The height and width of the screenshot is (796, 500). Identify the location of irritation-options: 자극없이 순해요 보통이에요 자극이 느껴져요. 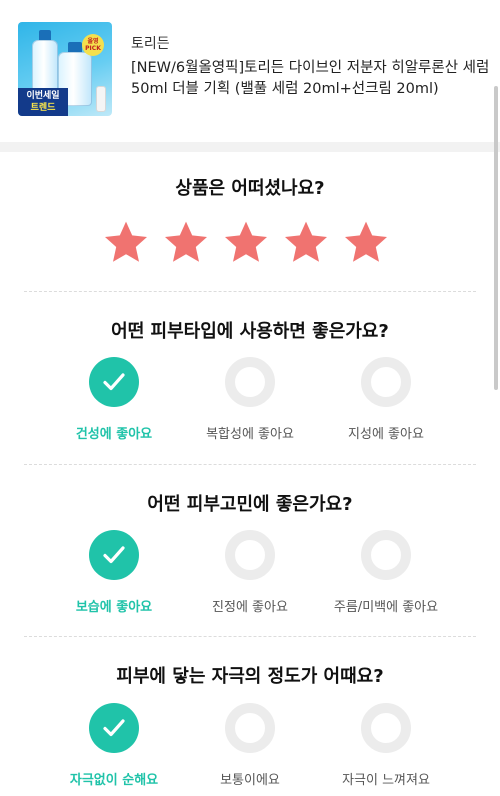
(250, 748).